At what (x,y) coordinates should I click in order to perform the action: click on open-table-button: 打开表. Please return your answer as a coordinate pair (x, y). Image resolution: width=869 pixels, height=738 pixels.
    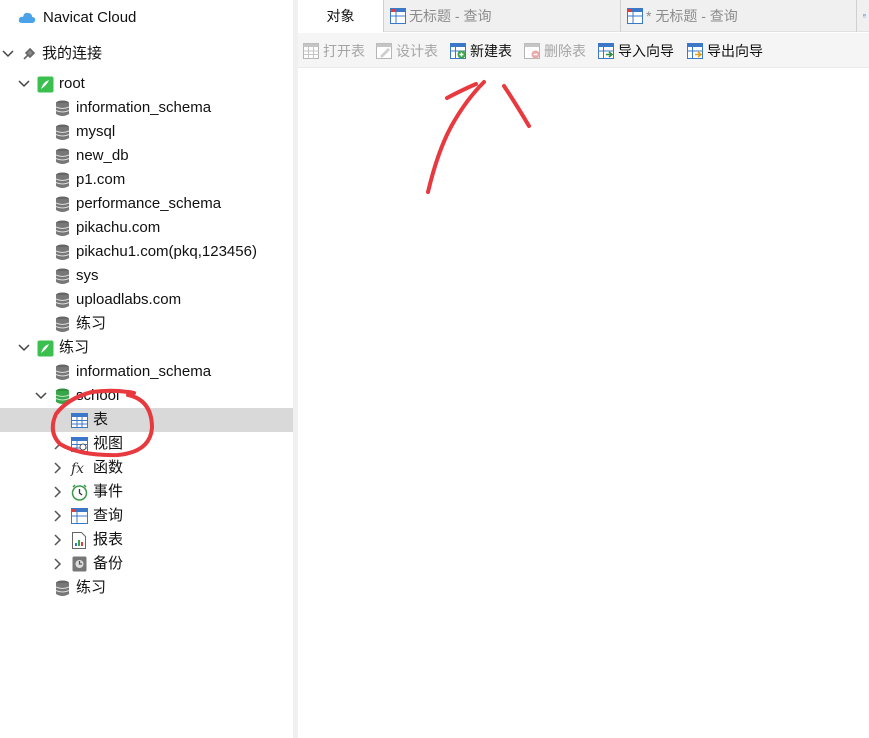
    Looking at the image, I should click on (334, 51).